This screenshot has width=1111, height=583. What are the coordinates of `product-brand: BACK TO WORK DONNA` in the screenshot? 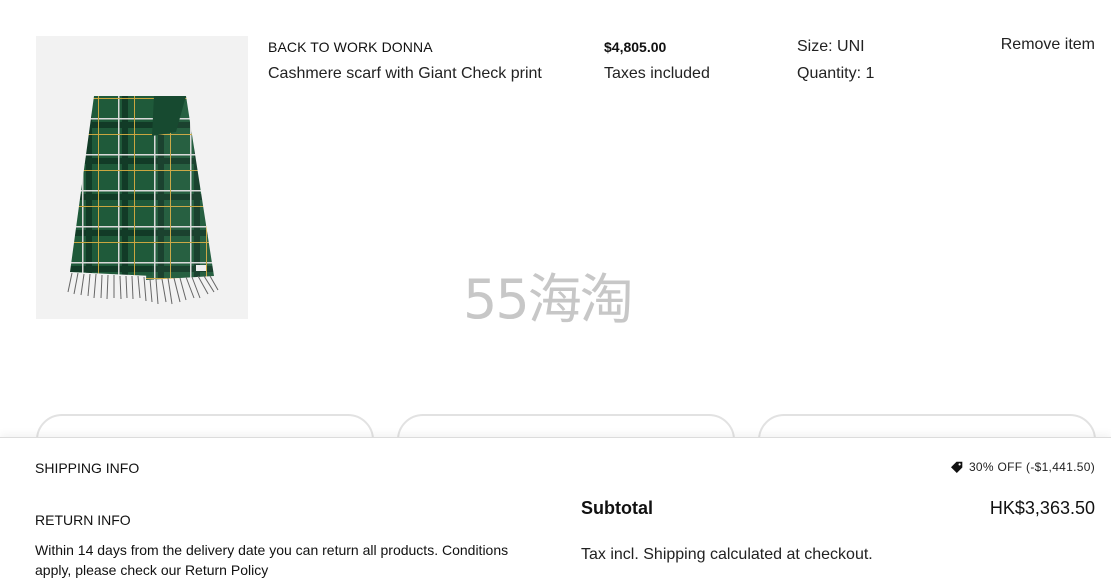 It's located at (350, 47).